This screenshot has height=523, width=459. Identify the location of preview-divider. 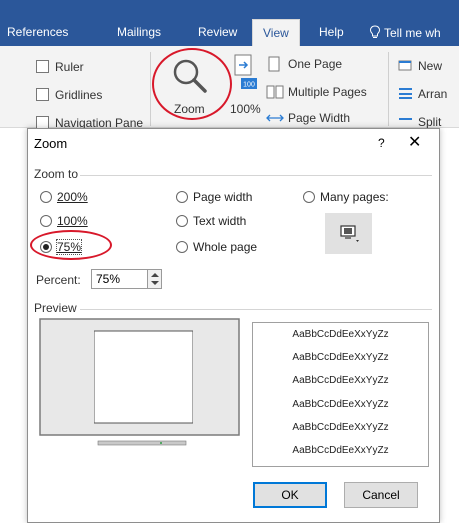
(256, 309).